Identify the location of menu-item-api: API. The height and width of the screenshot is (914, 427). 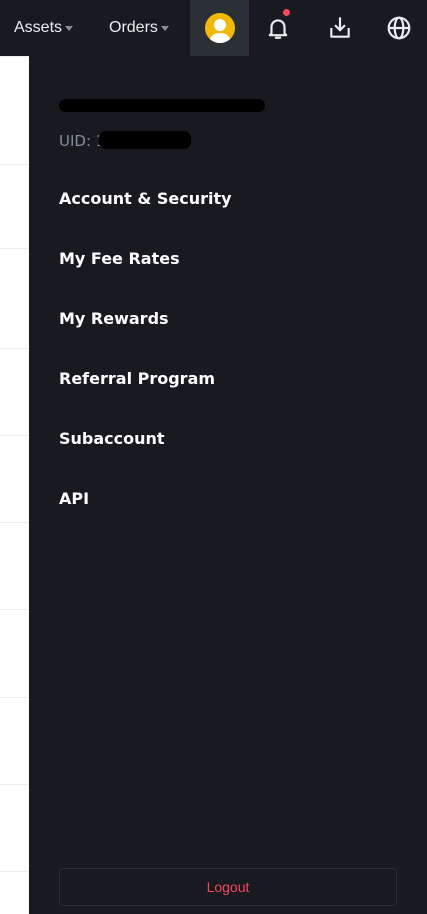
(229, 513).